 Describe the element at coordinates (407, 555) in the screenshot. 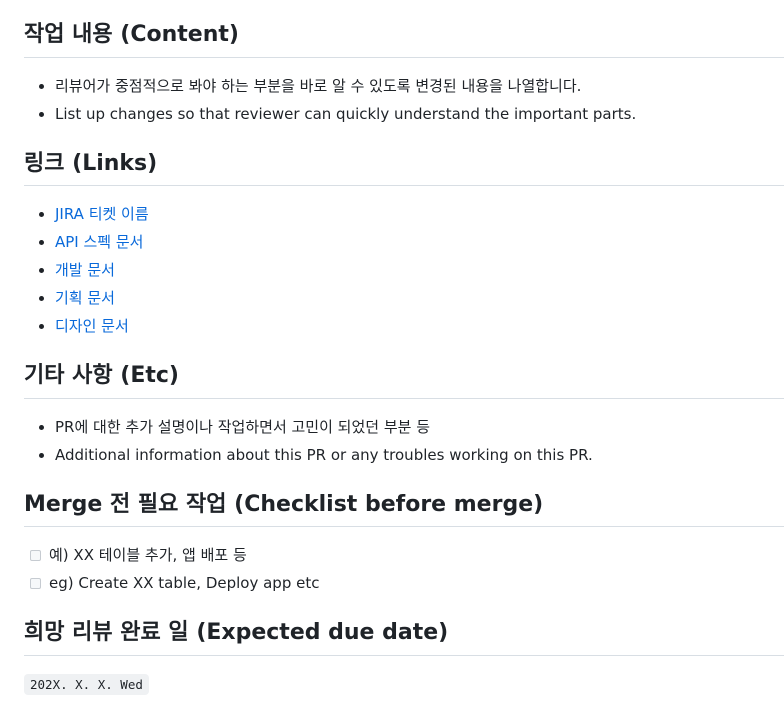

I see `task-item: 예) XX 테이블 추가, 앱 배포 등` at that location.